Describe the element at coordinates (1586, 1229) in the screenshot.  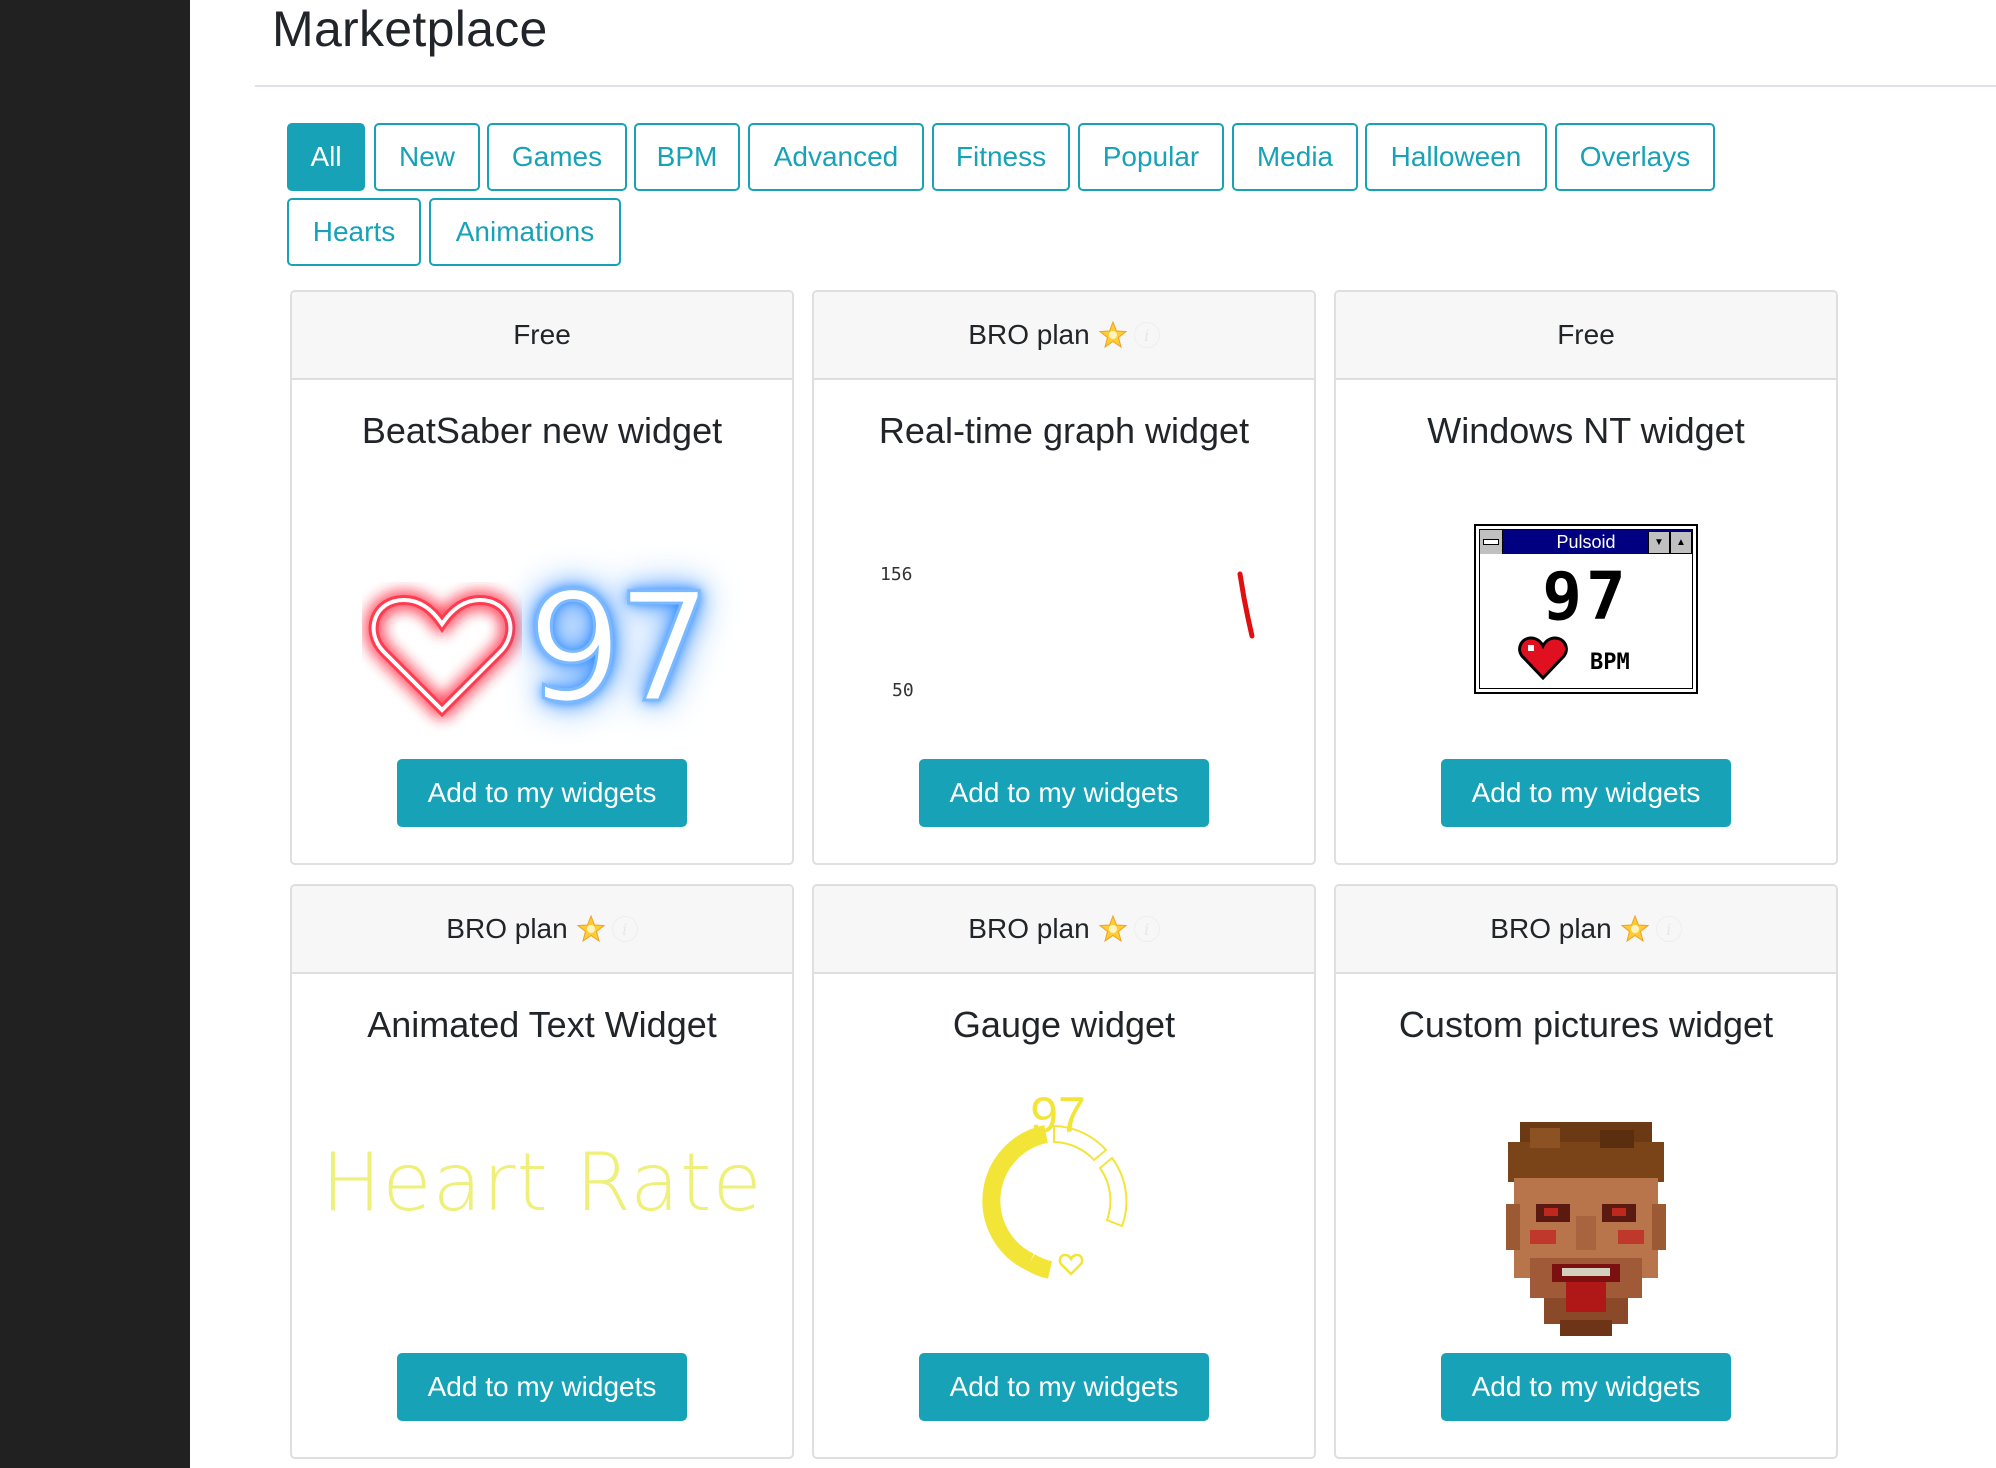
I see `pixel-face-image` at that location.